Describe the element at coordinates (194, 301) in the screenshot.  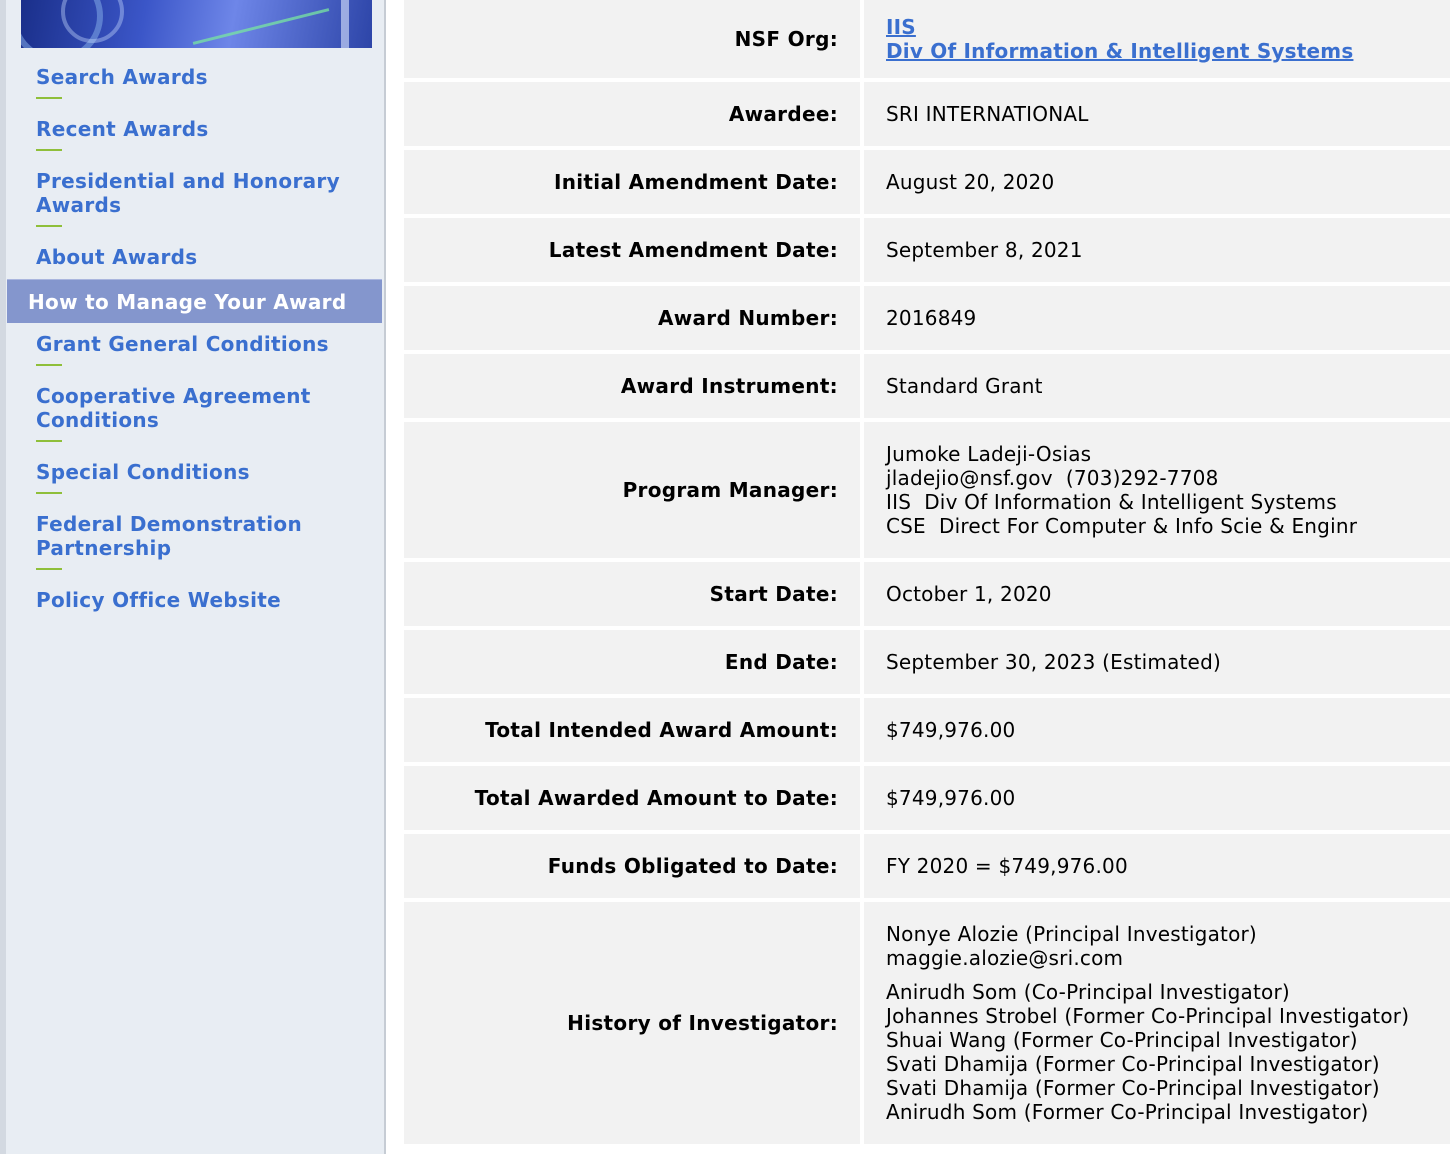
I see `sidebar-item-how-to-manage-your-award: How to Manage Your Award` at that location.